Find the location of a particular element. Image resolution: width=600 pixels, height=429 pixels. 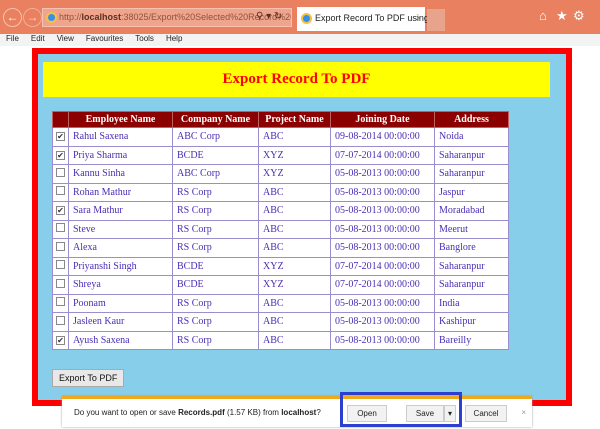

cell-address: Bareilly is located at coordinates (471, 340).